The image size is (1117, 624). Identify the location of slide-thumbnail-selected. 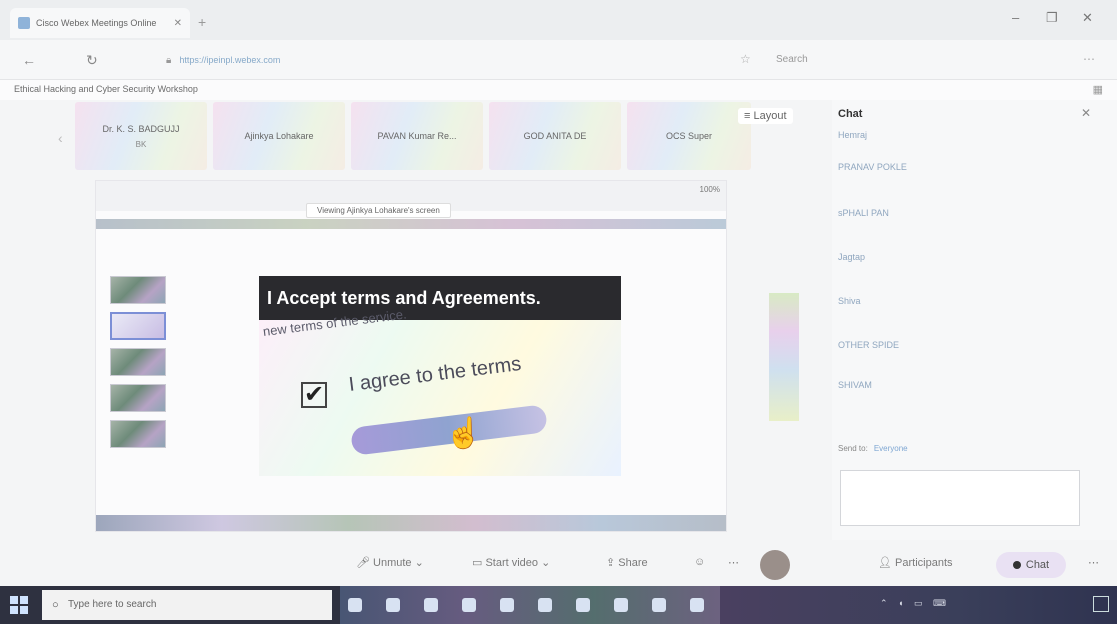
(138, 326).